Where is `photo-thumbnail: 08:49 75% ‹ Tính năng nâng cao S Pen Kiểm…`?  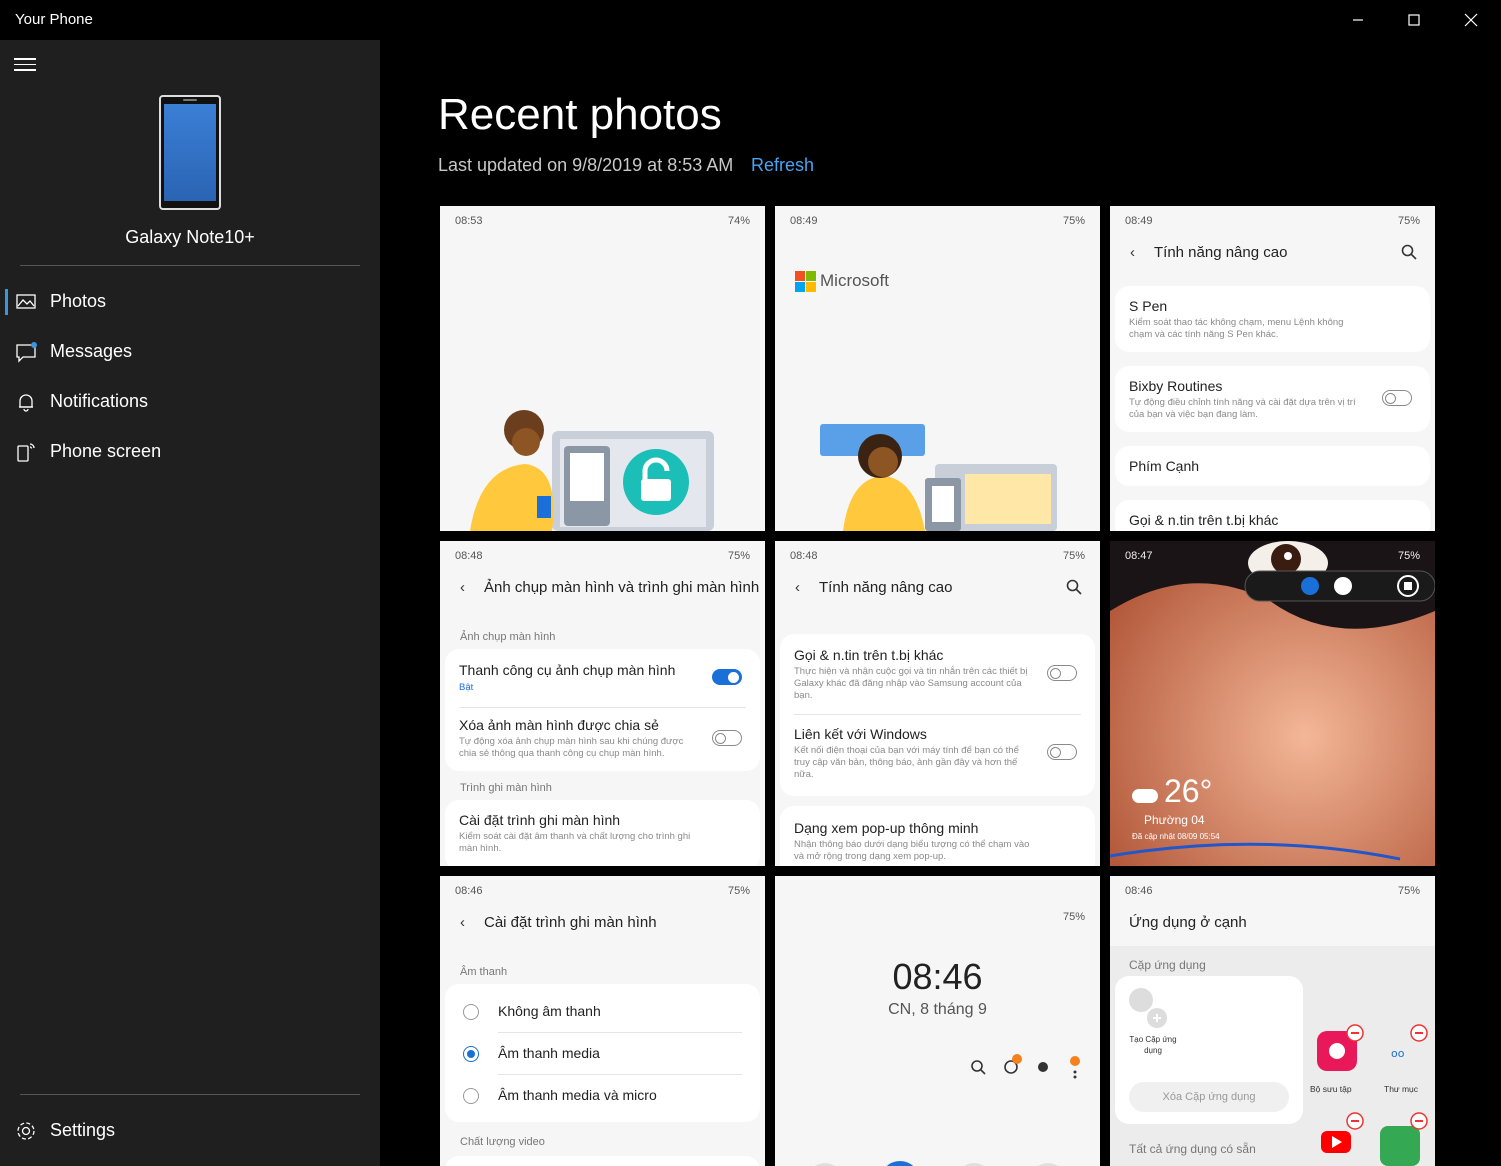
photo-thumbnail: 08:49 75% ‹ Tính năng nâng cao S Pen Kiểm… is located at coordinates (1272, 368).